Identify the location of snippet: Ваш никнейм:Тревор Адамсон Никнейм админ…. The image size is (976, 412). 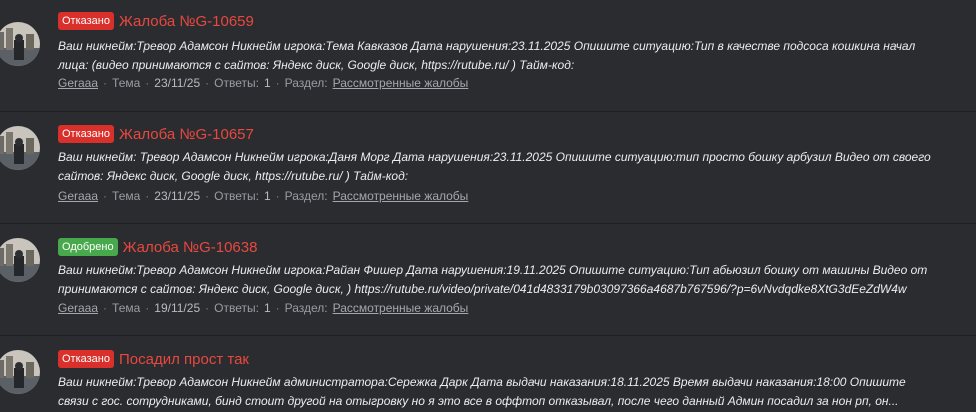
(482, 392).